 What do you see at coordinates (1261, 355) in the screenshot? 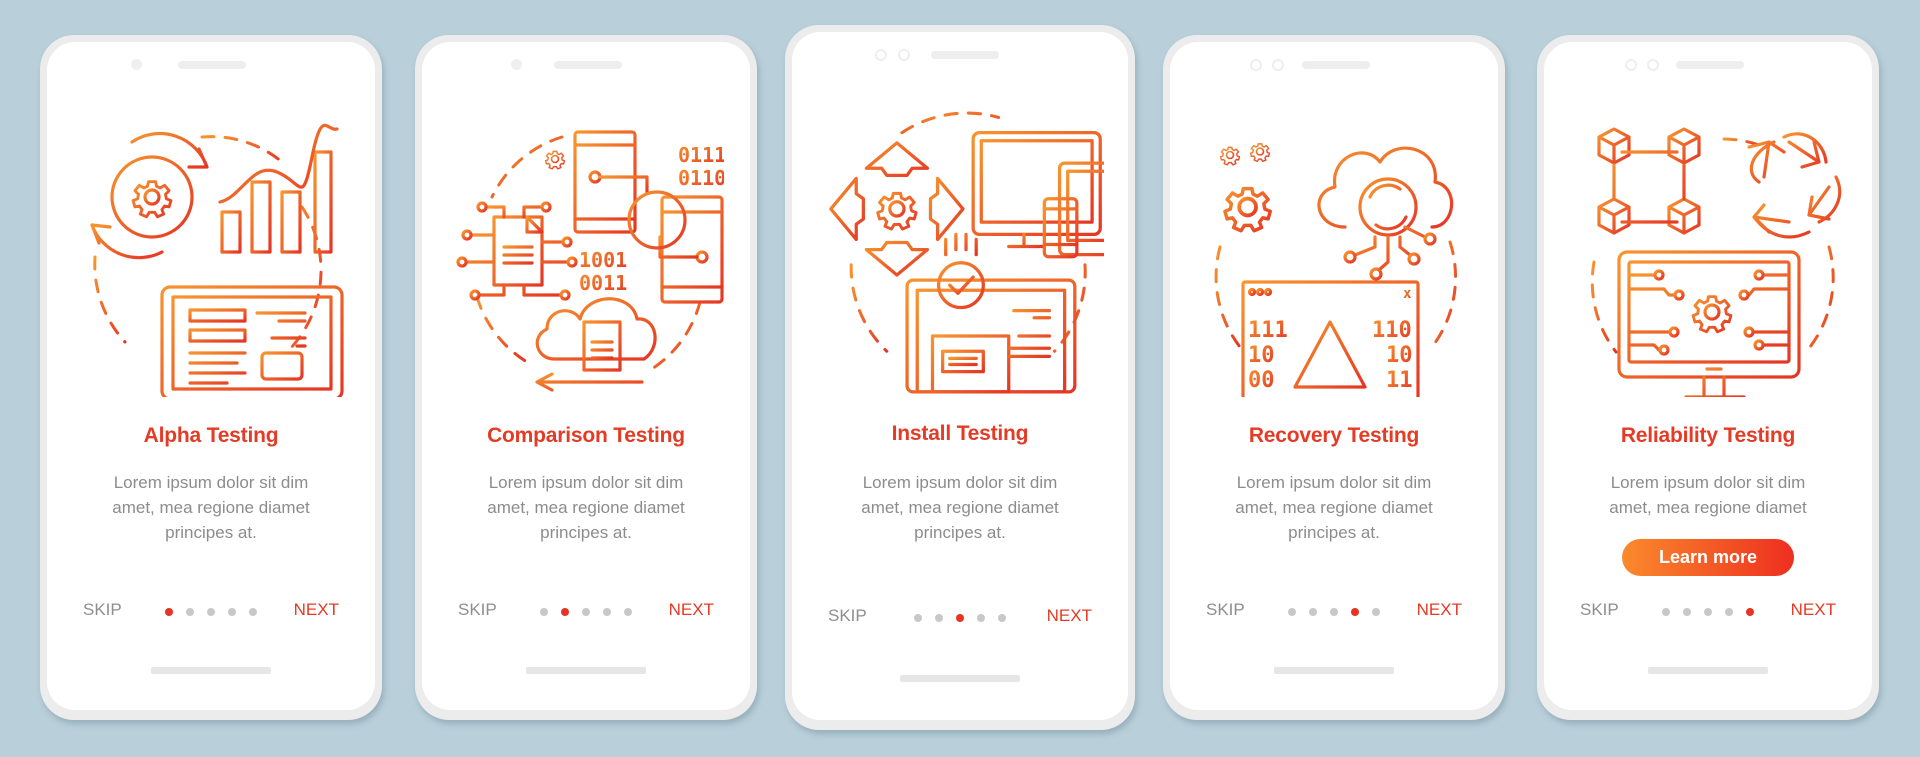
I see `svg-text: 10` at bounding box center [1261, 355].